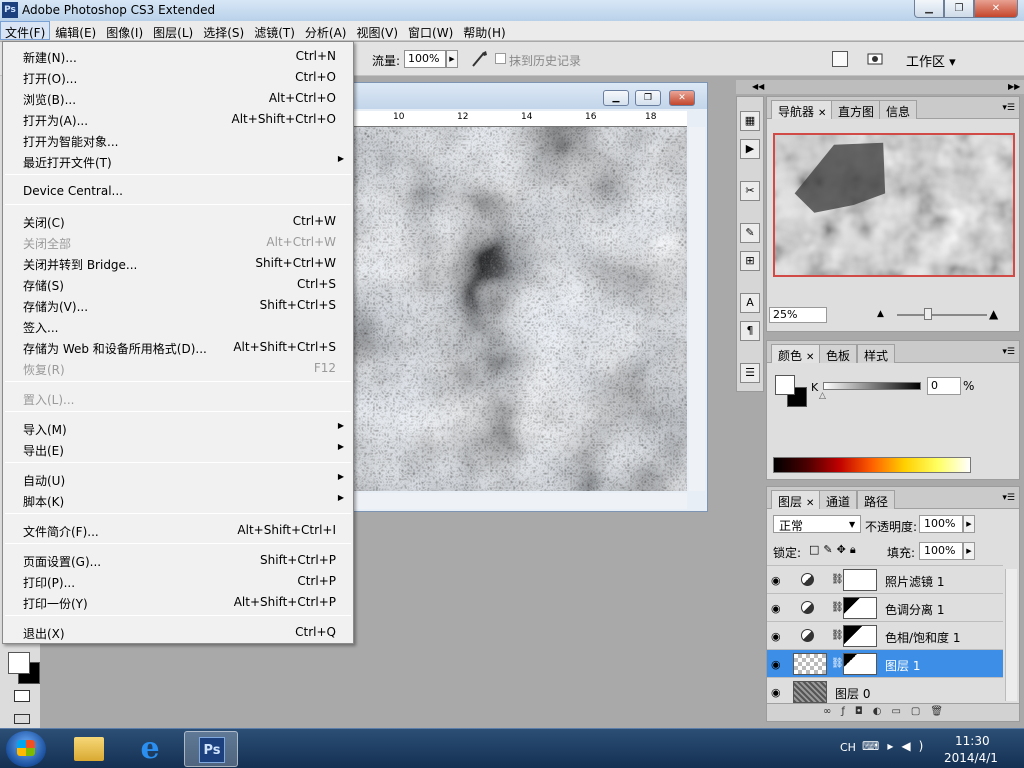  Describe the element at coordinates (876, 499) in the screenshot. I see `tab-paths: 路径` at that location.